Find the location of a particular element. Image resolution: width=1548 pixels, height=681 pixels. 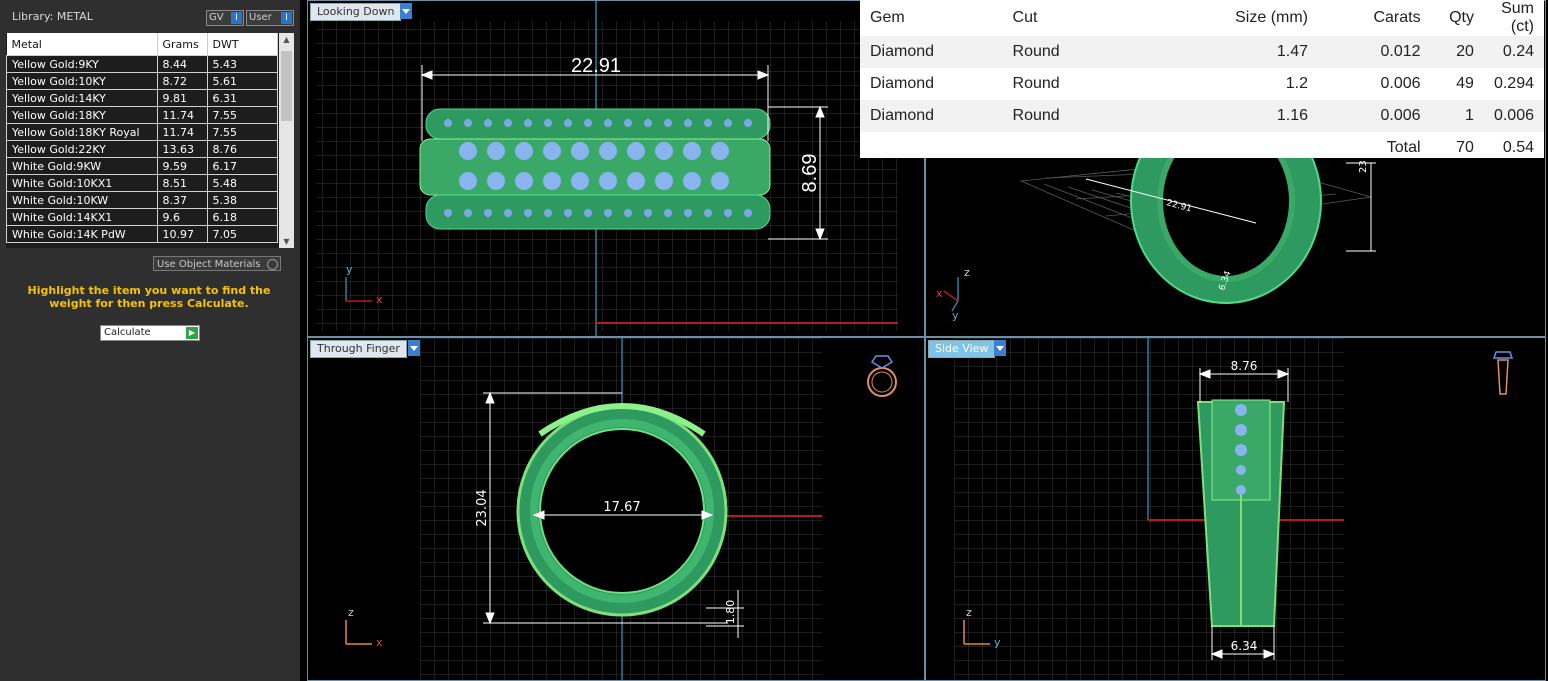

table-row: White Gold:10KW 8.37 5.38 is located at coordinates (142, 200).